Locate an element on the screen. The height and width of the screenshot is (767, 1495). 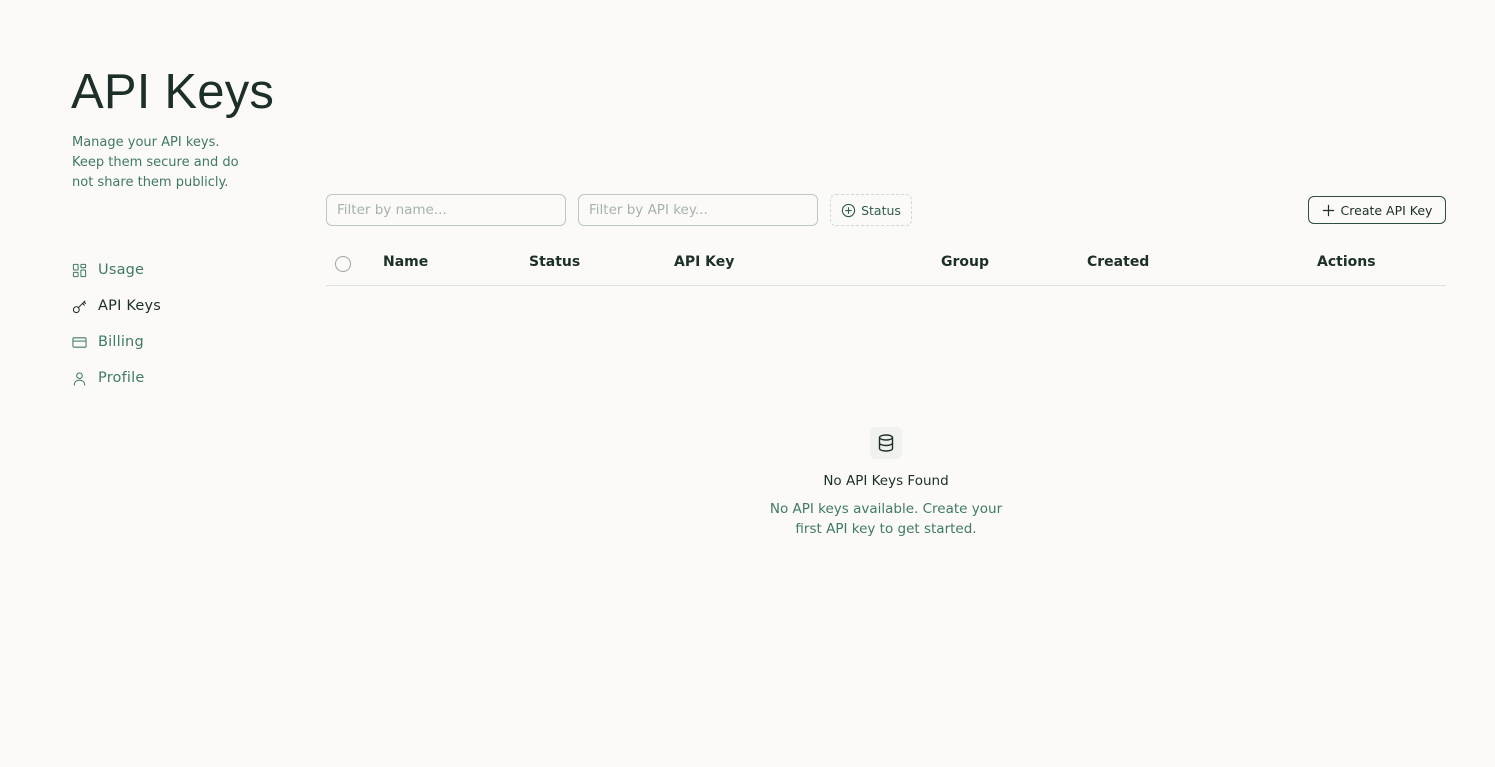
column-header-name: Name is located at coordinates (405, 262).